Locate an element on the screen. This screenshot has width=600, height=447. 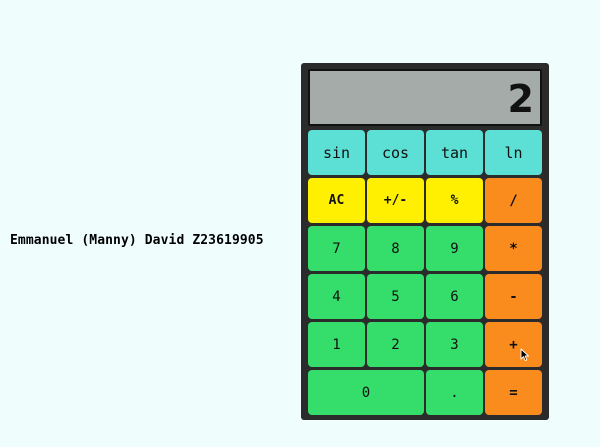
digit-5-button: 5 is located at coordinates (395, 296).